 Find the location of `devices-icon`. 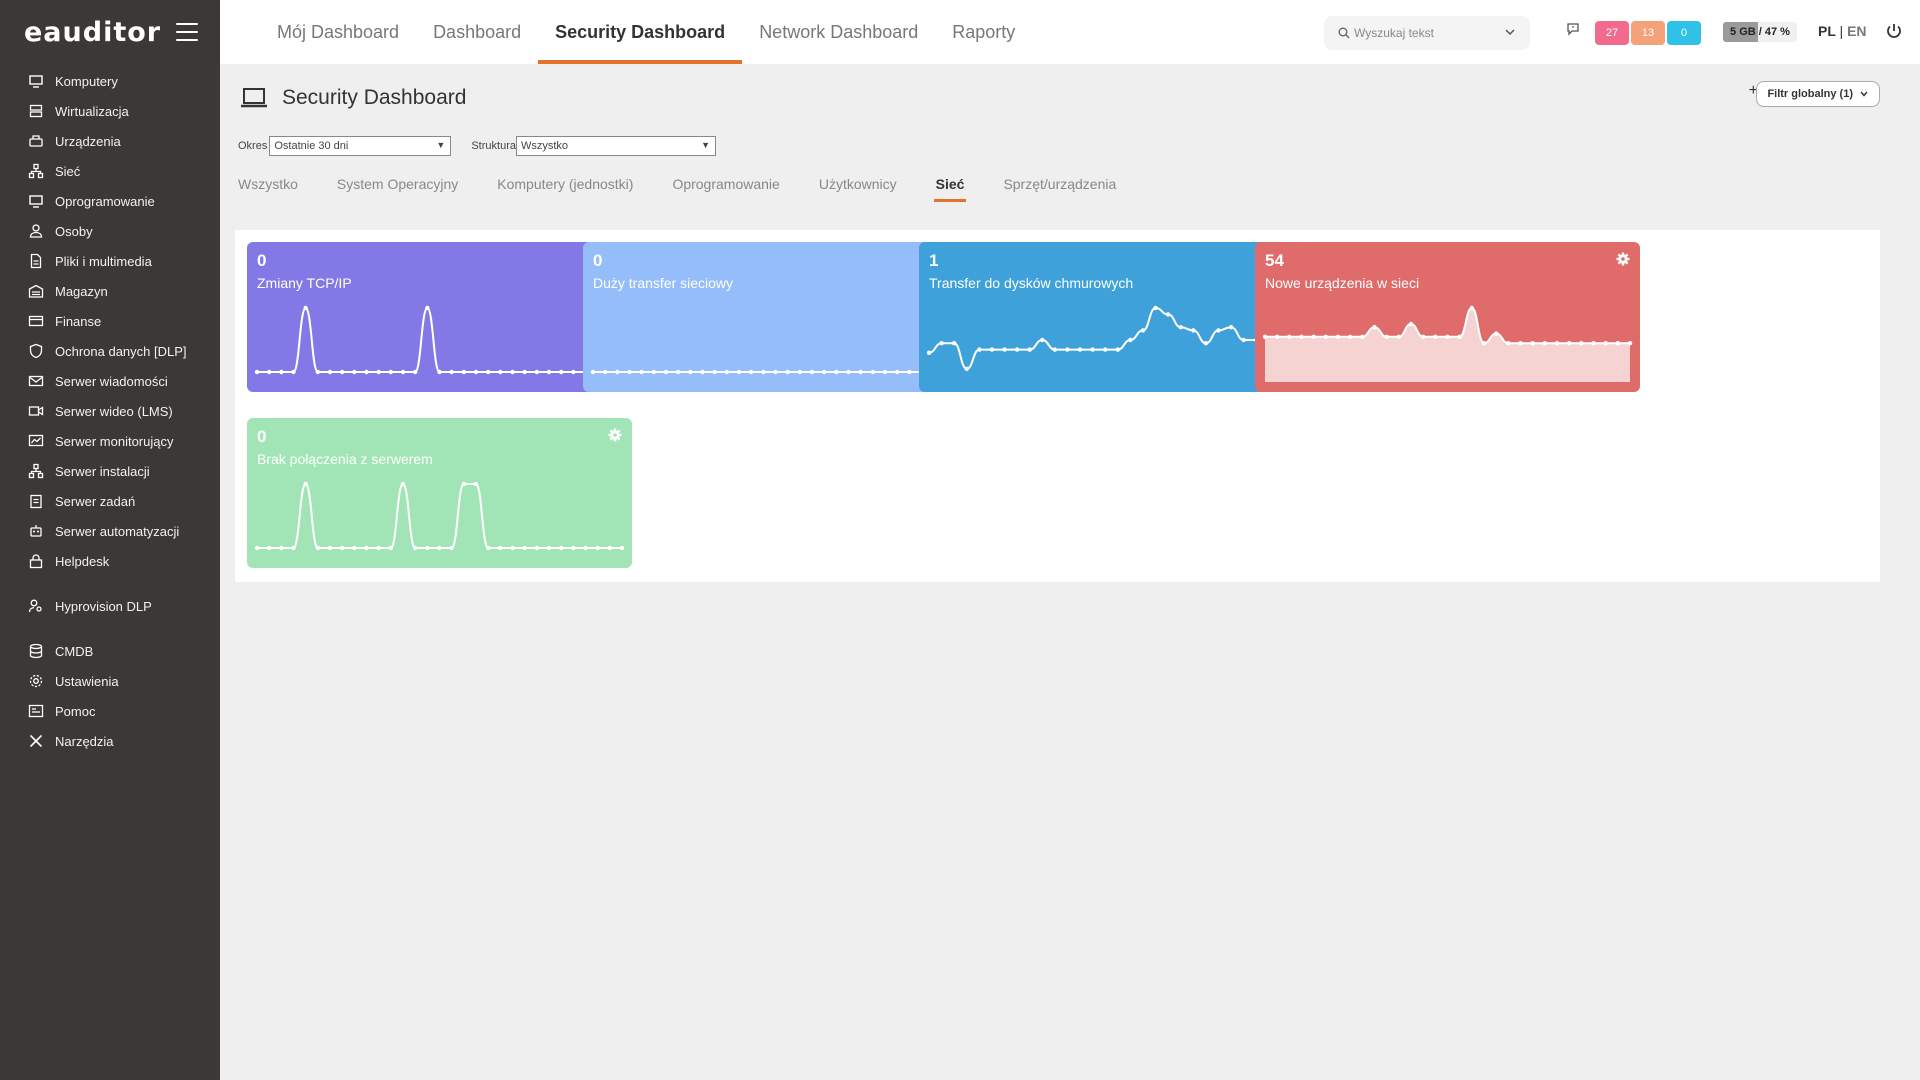

devices-icon is located at coordinates (36, 141).